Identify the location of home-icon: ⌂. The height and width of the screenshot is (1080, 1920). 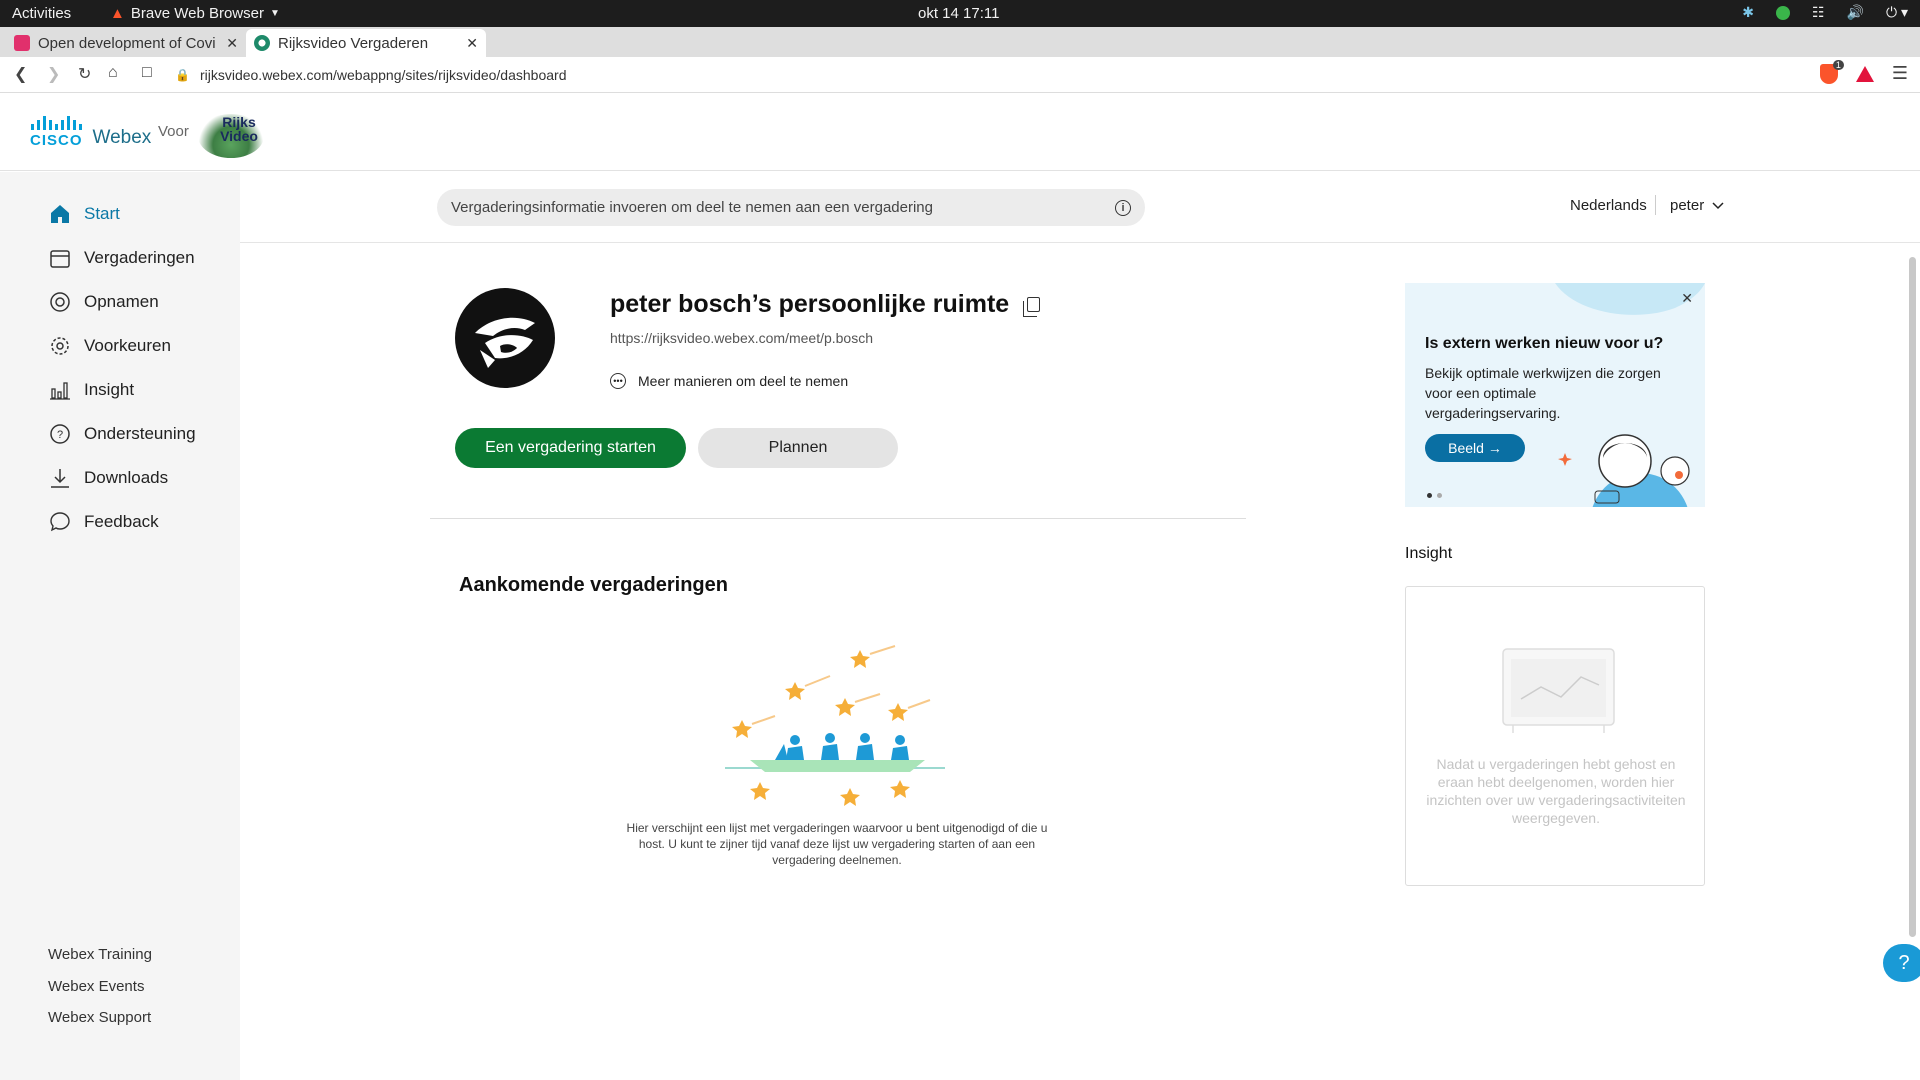
(113, 73).